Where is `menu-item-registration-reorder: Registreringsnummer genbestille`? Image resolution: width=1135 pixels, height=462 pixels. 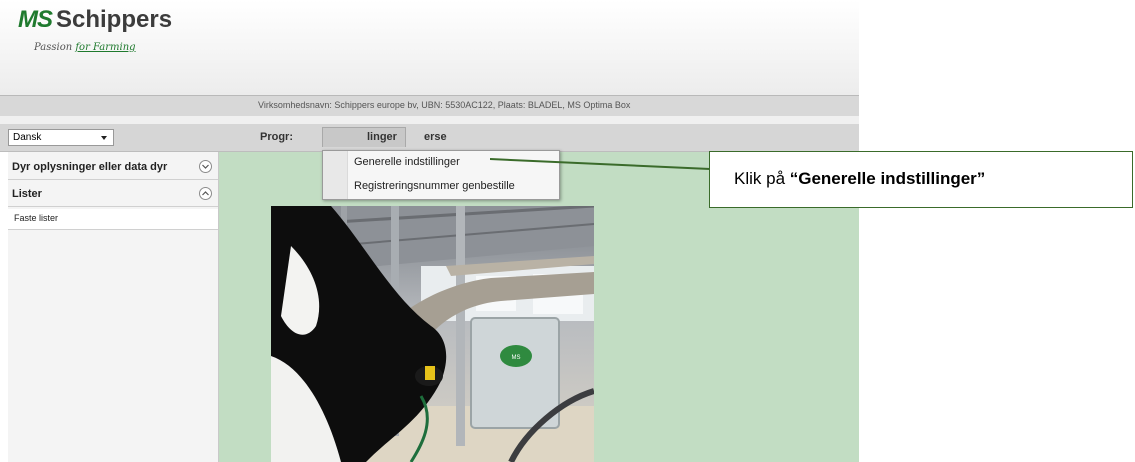 menu-item-registration-reorder: Registreringsnummer genbestille is located at coordinates (434, 186).